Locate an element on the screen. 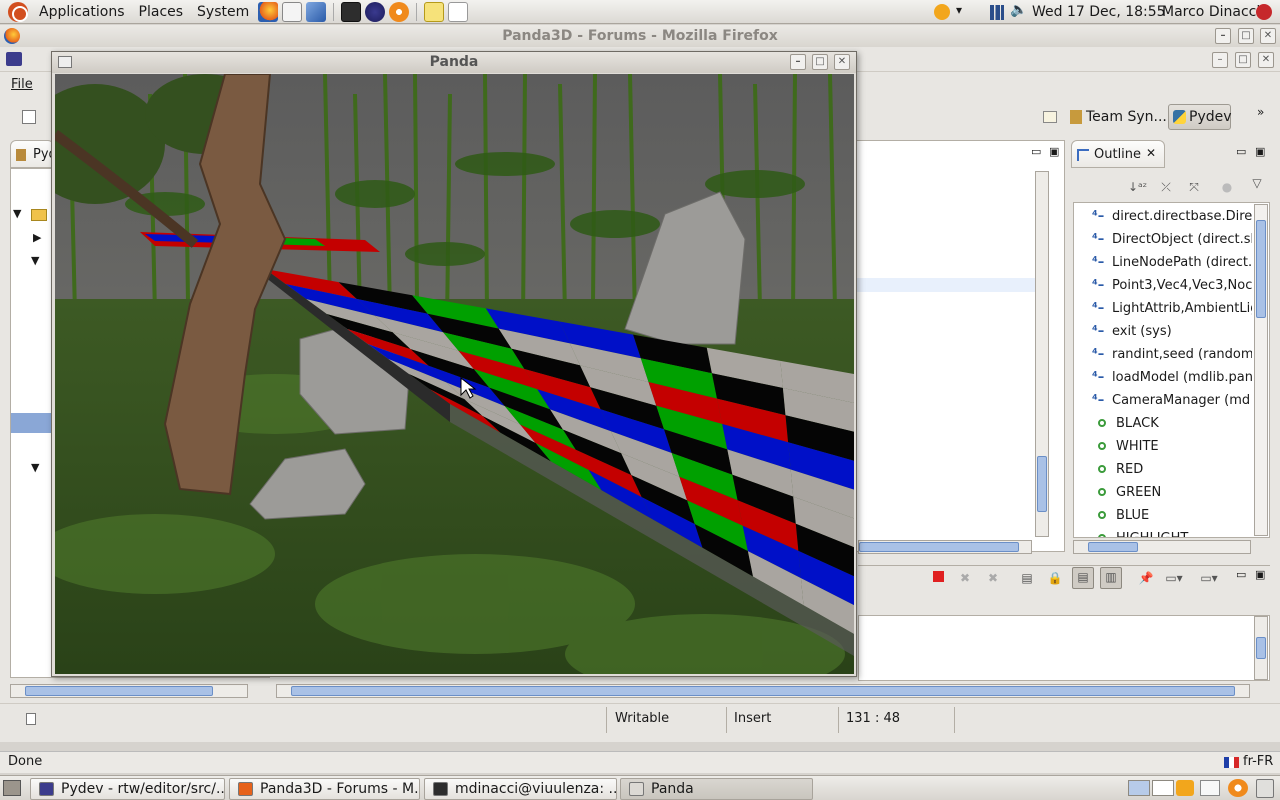 Image resolution: width=1280 pixels, height=800 pixels. firefox-launcher-icon is located at coordinates (268, 11).